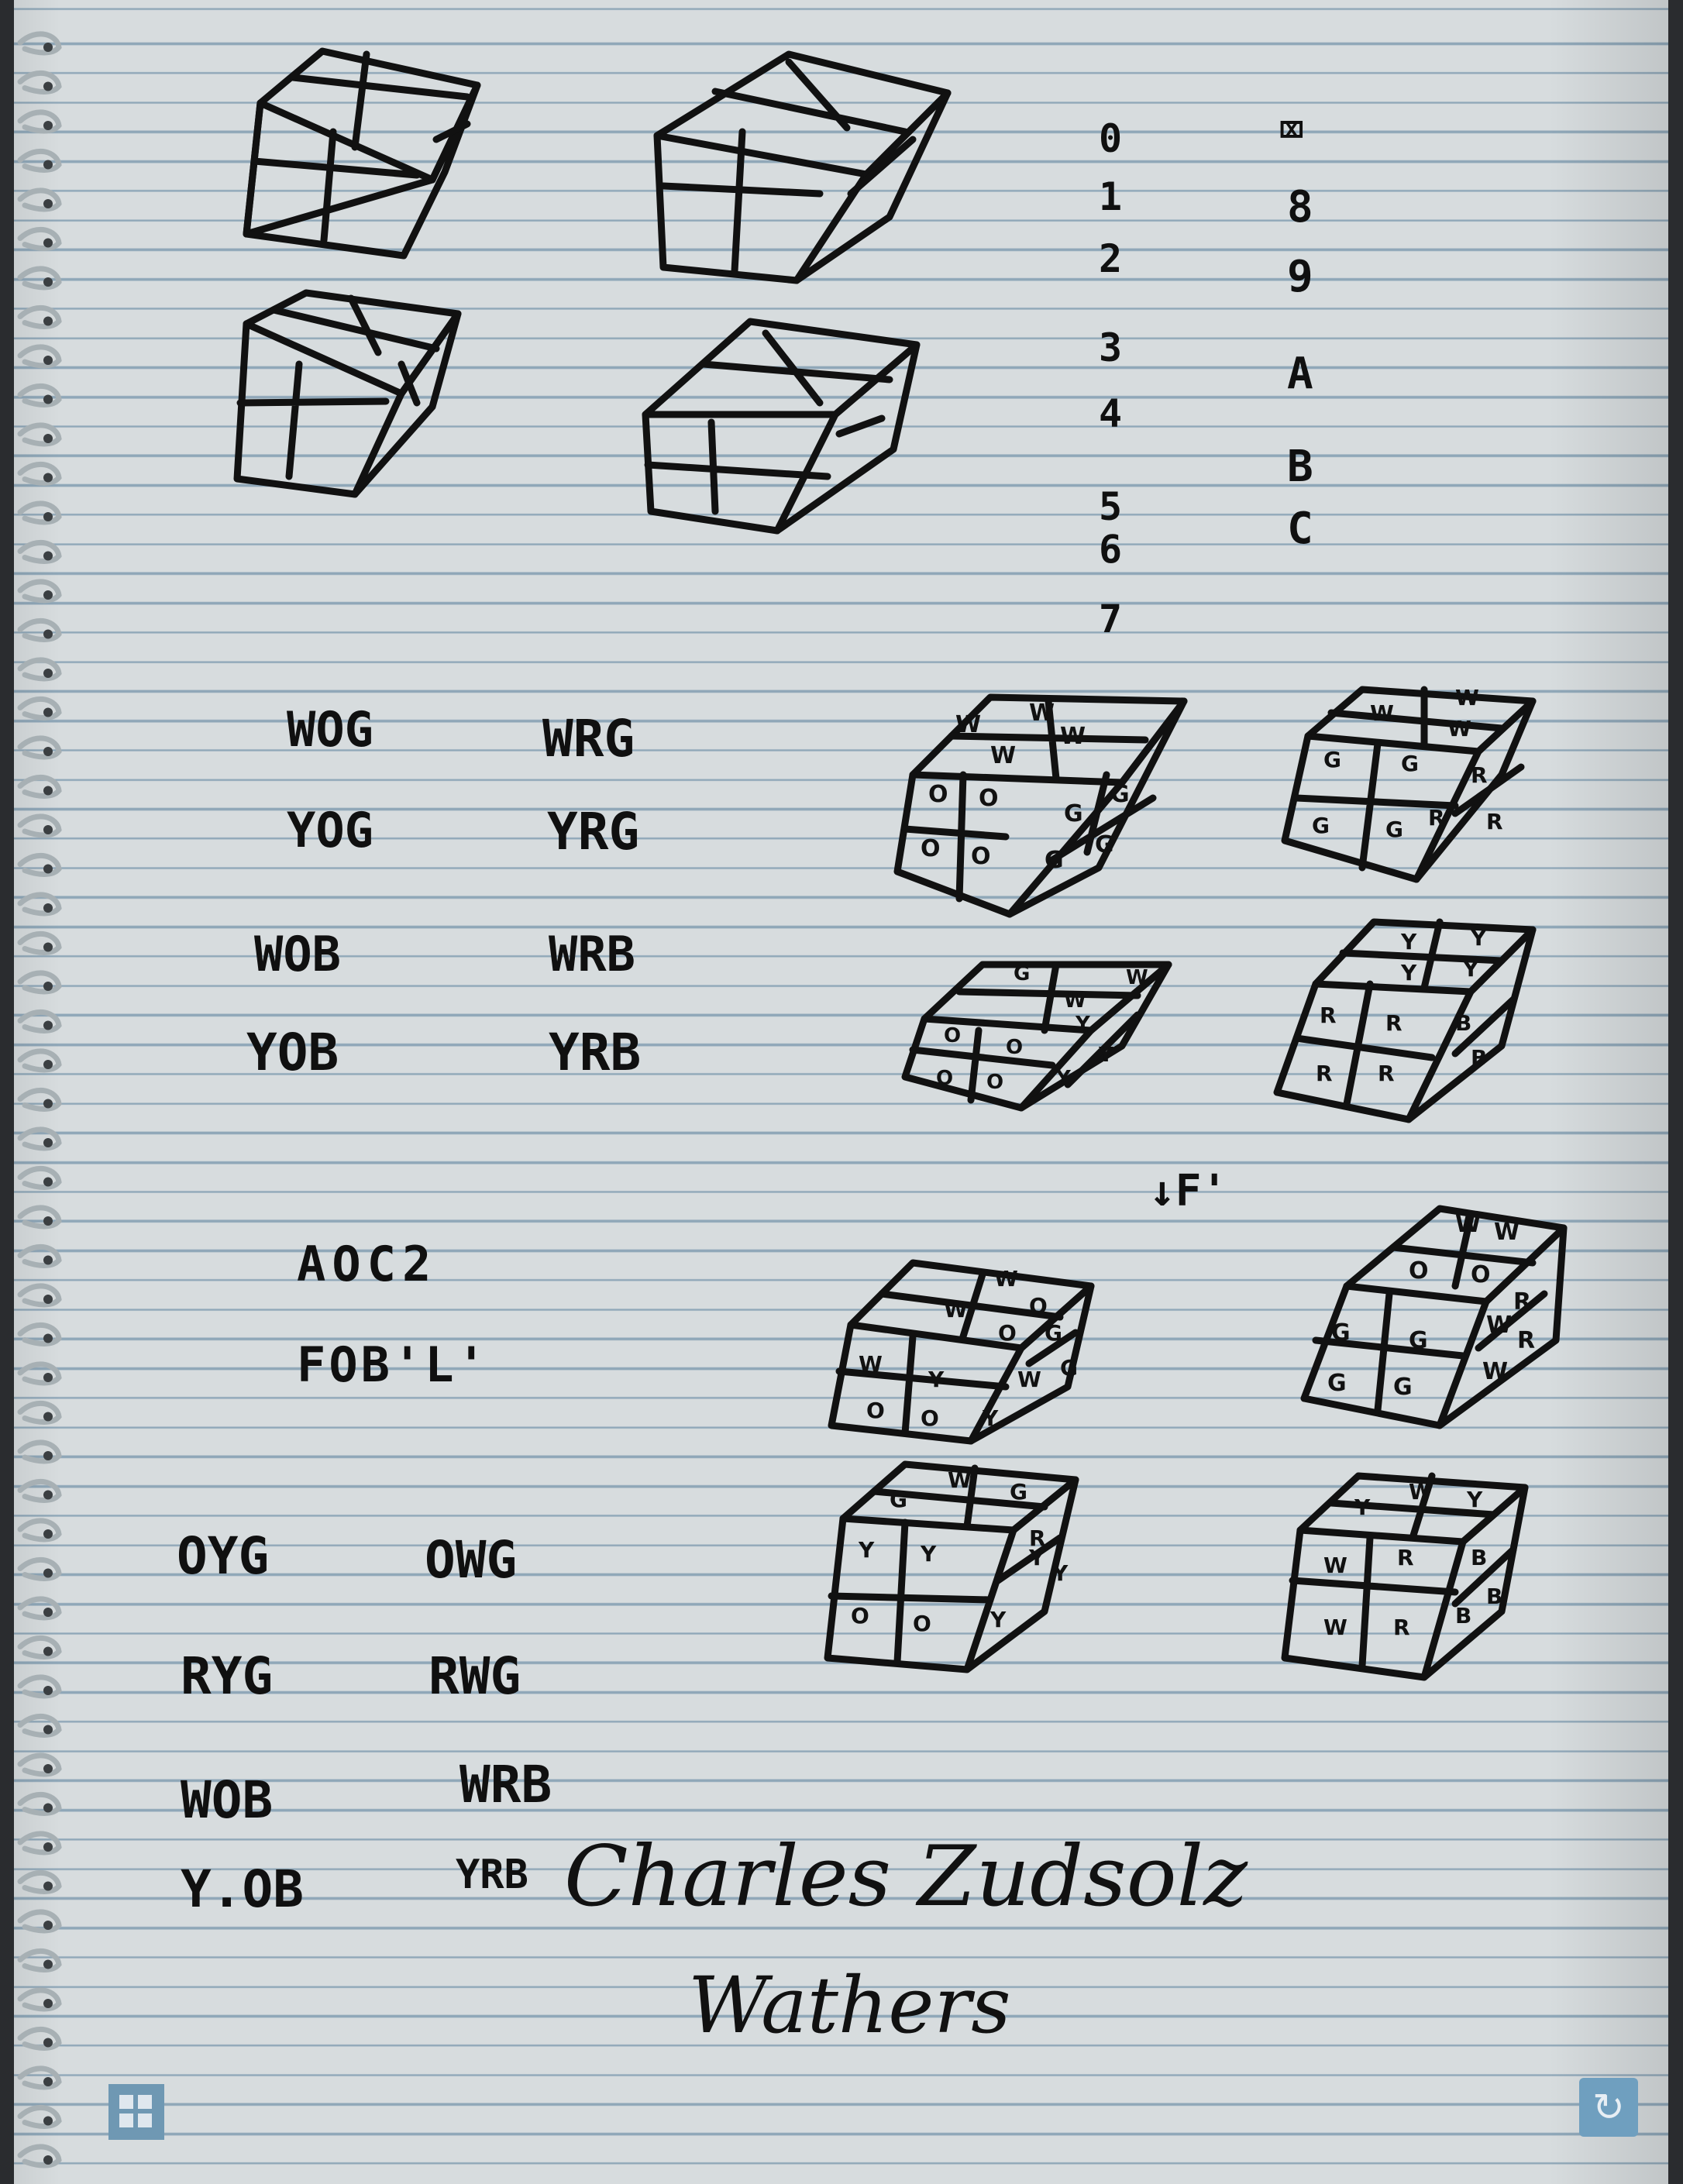 This screenshot has width=1683, height=2184. What do you see at coordinates (492, 1875) in the screenshot?
I see `corner-set-2-right-3: YRB` at bounding box center [492, 1875].